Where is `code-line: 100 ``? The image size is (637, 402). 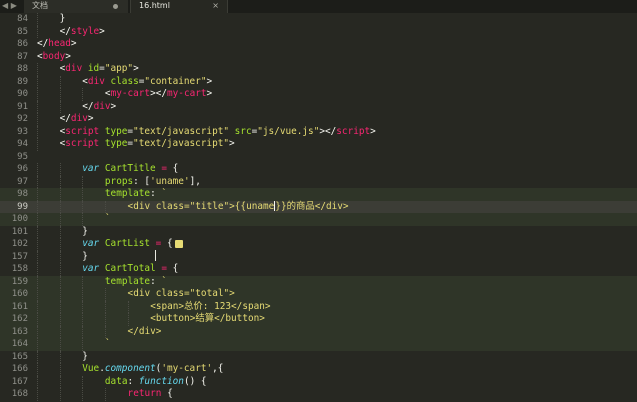
code-line: 100 ` is located at coordinates (318, 219).